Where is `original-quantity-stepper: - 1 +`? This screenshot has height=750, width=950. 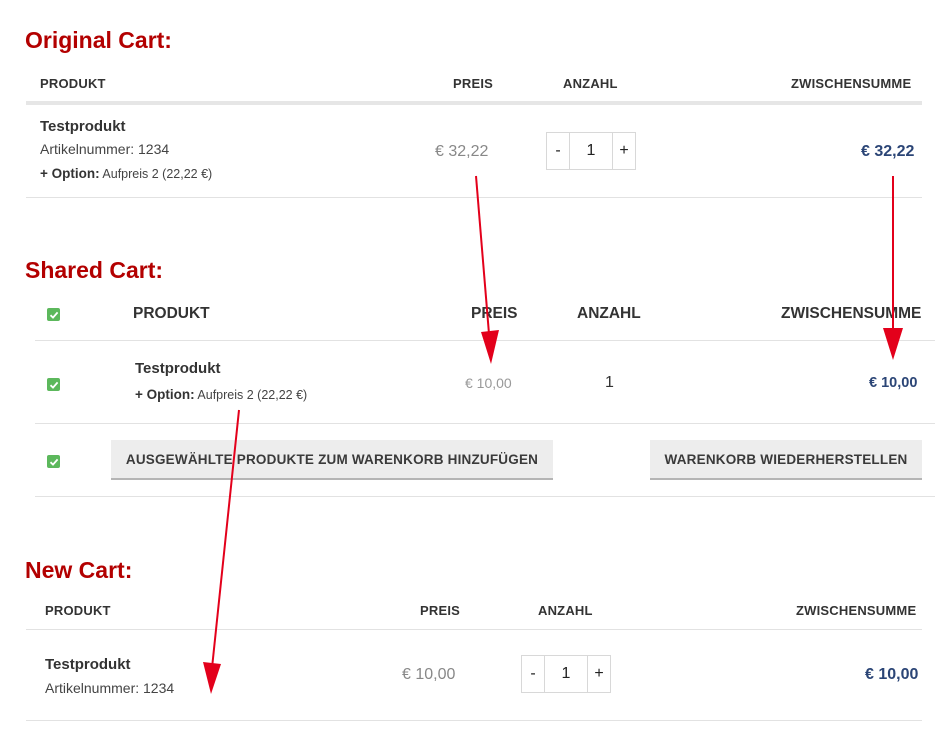 original-quantity-stepper: - 1 + is located at coordinates (591, 151).